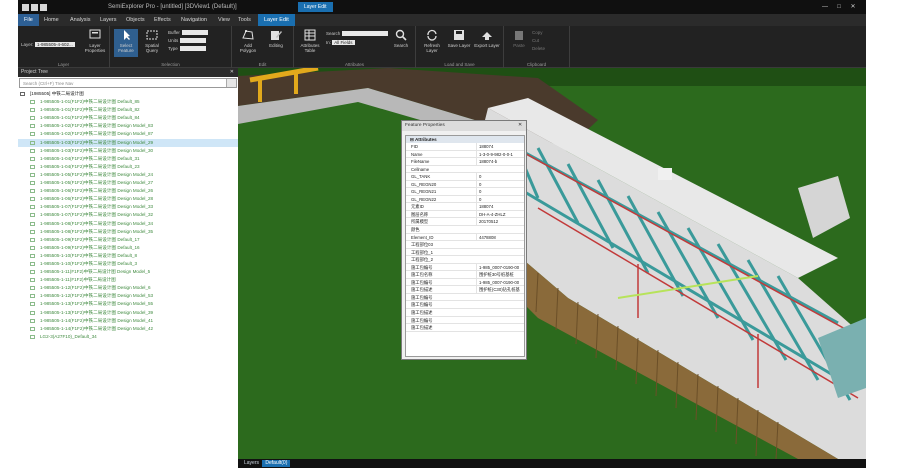 The image size is (900, 473). I want to click on type-select, so click(192, 49).